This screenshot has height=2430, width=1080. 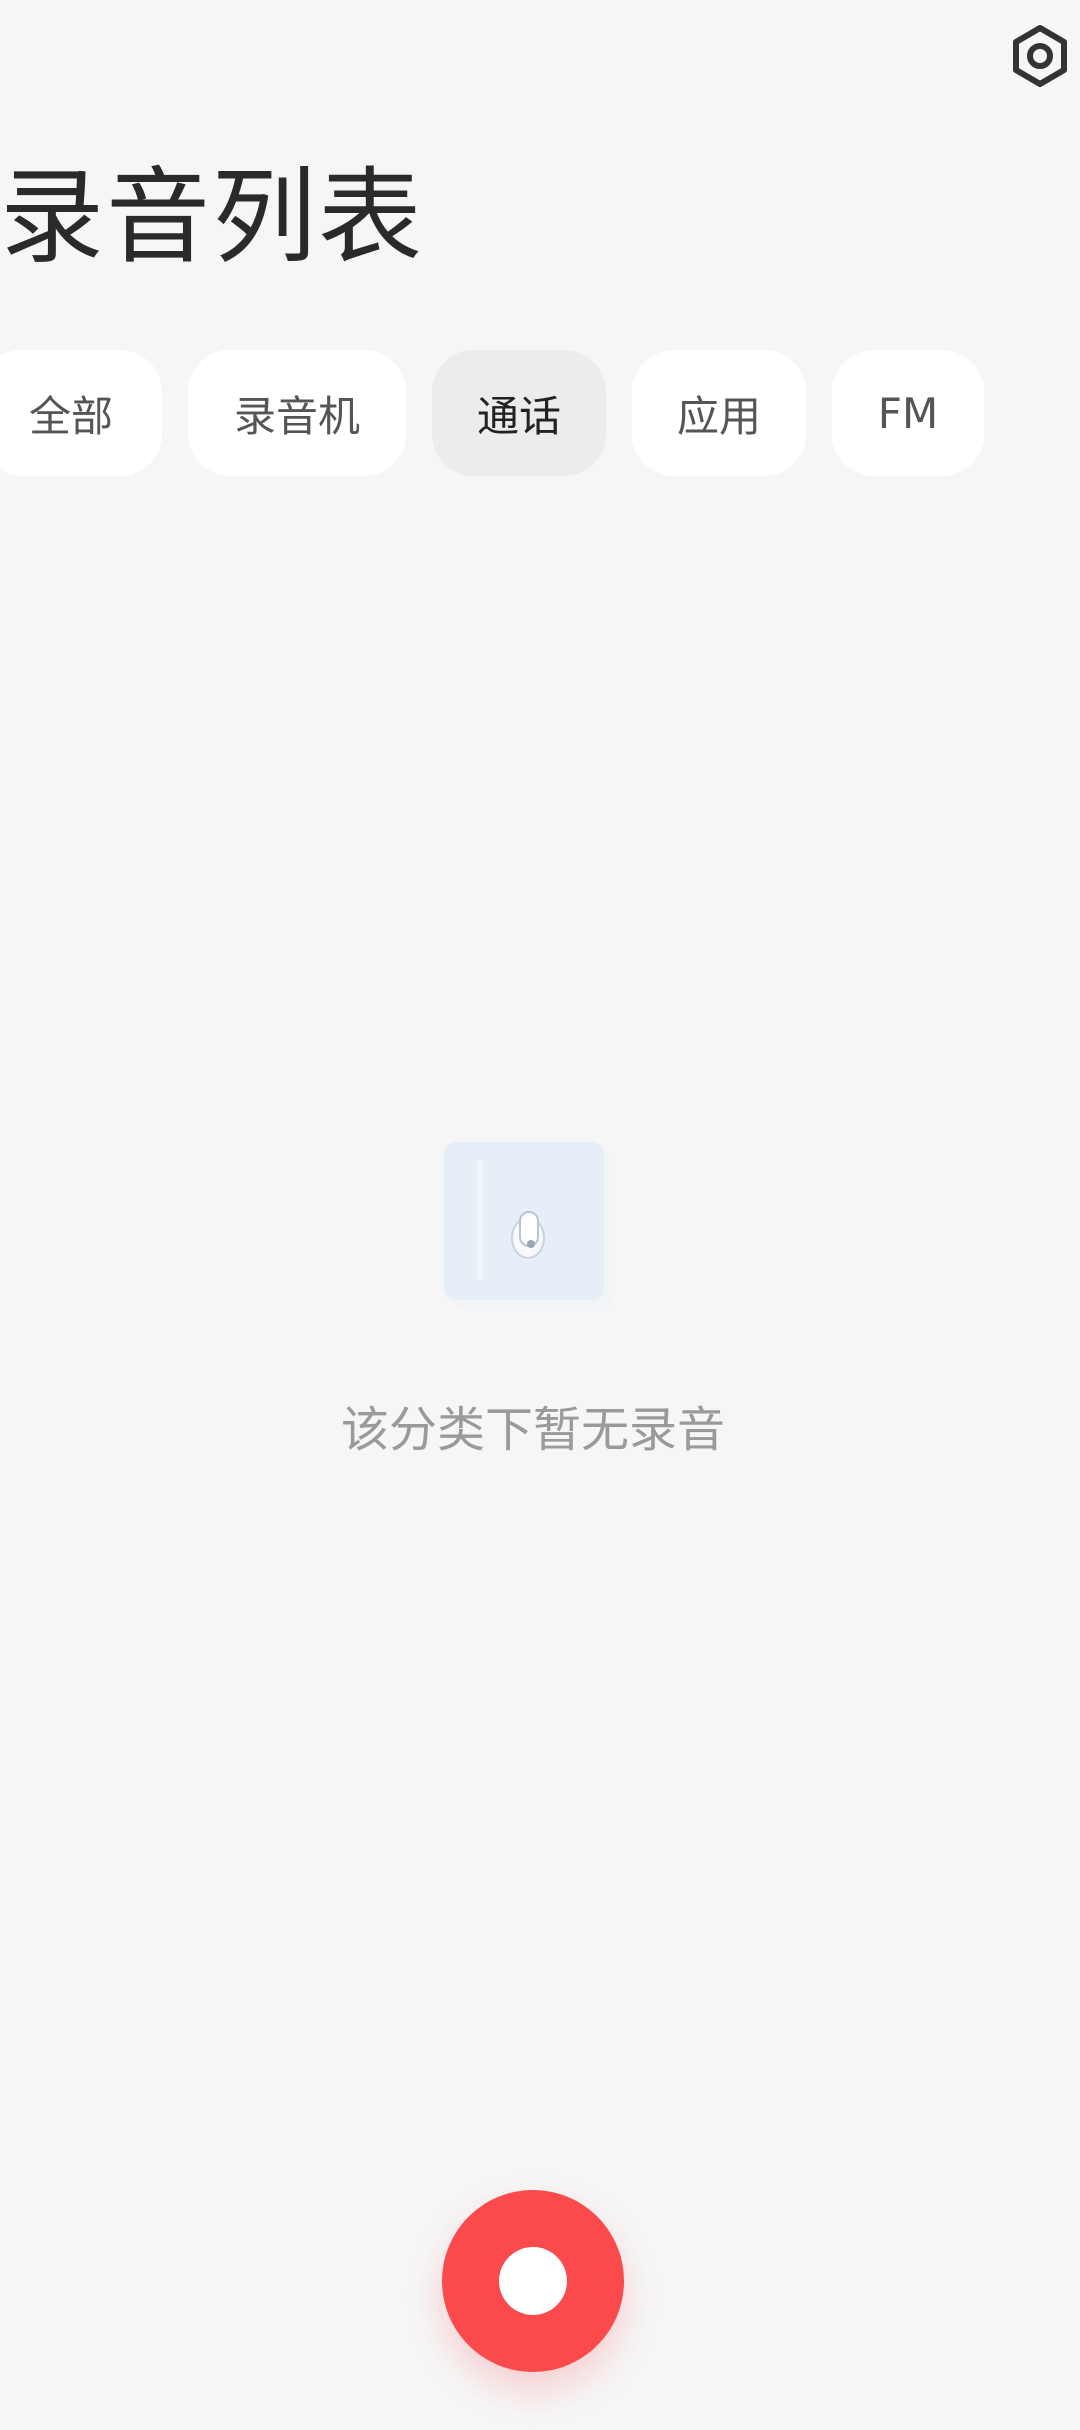 I want to click on settings-button, so click(x=1040, y=56).